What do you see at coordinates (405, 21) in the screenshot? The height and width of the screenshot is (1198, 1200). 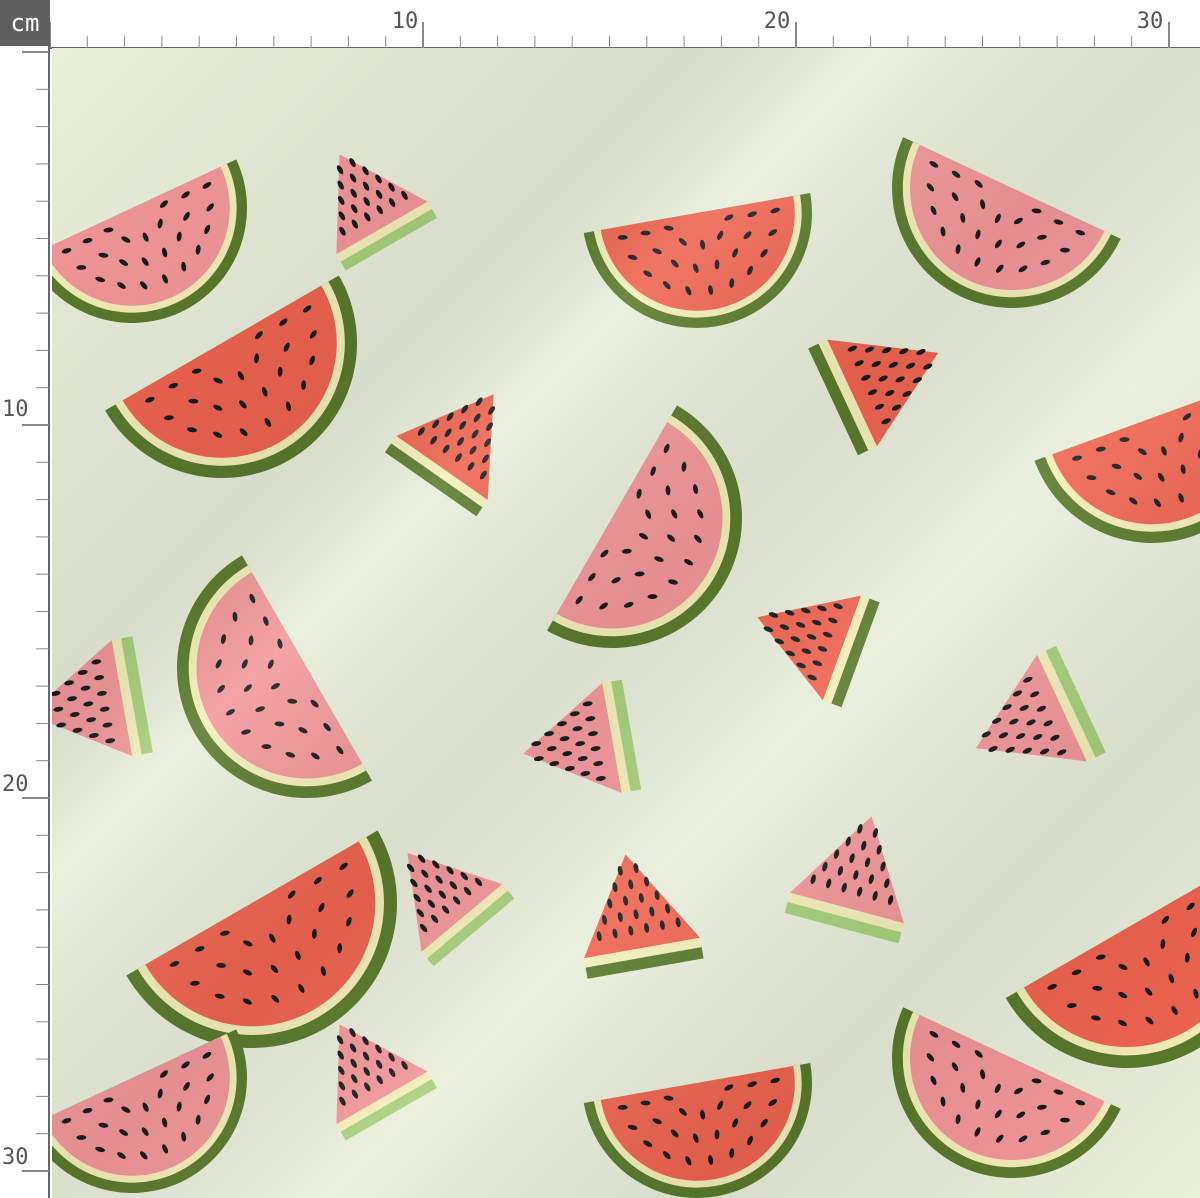 I see `top-ruler-label-10: 10` at bounding box center [405, 21].